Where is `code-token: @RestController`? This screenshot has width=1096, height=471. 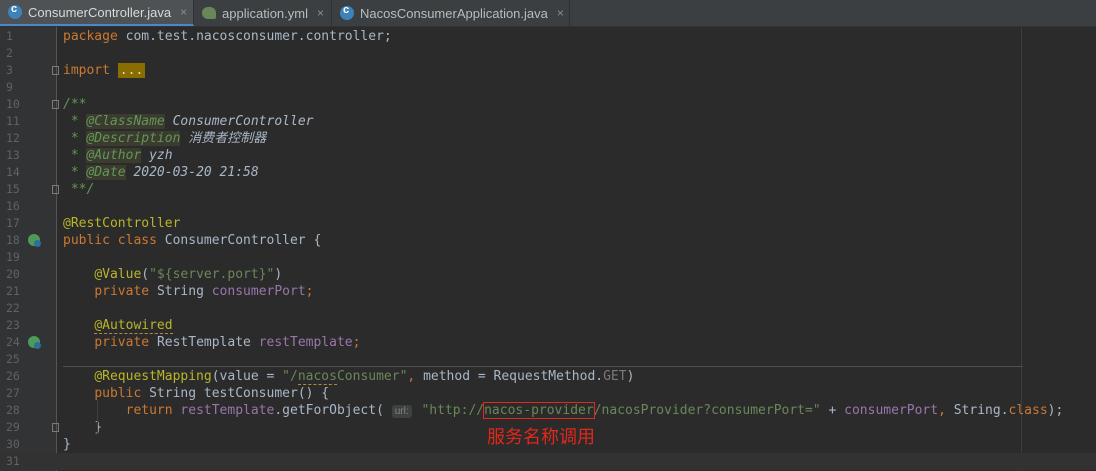 code-token: @RestController is located at coordinates (122, 223).